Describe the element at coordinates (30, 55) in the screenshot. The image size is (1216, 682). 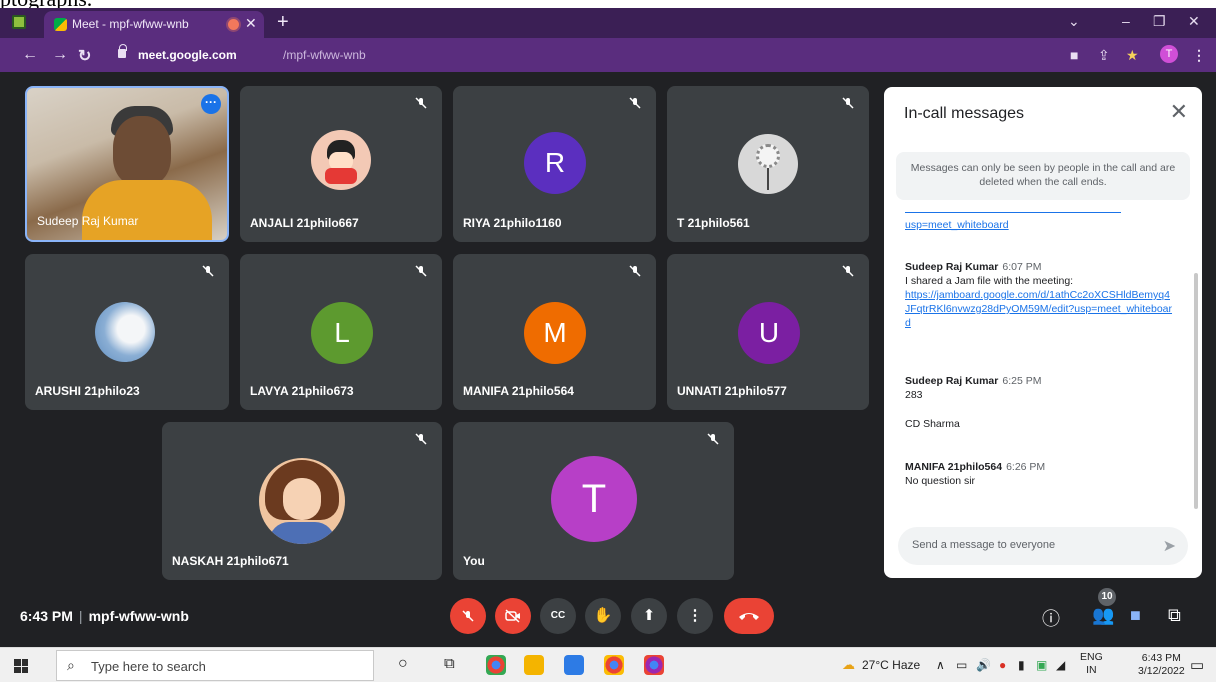
I see `back-arrow-icon: ←` at that location.